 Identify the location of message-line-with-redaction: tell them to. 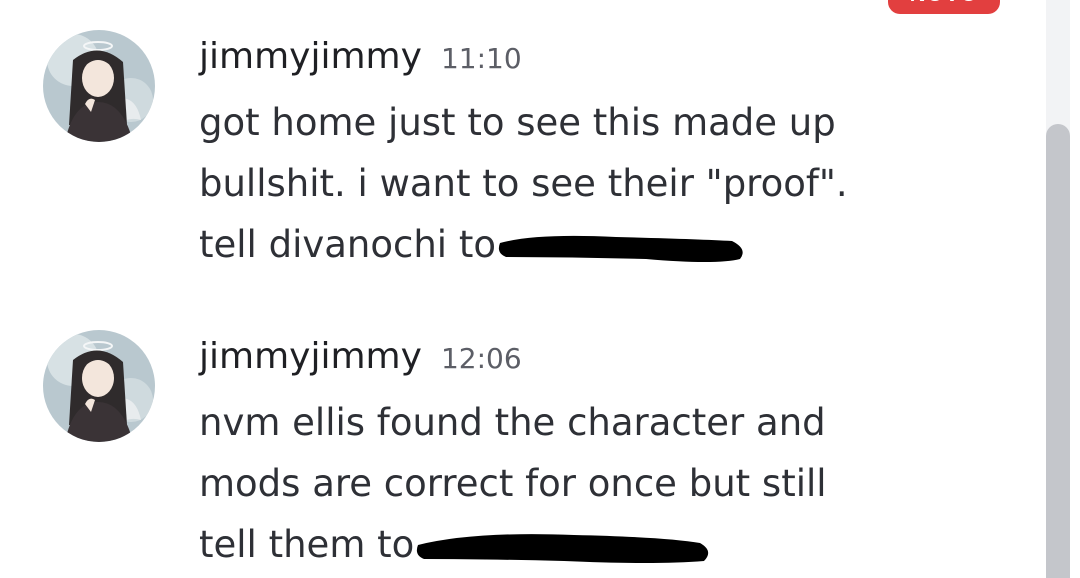
(599, 544).